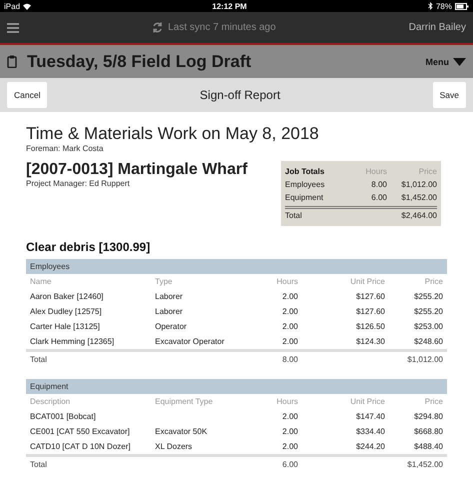 The height and width of the screenshot is (480, 473). Describe the element at coordinates (65, 148) in the screenshot. I see `foreman-label: Foreman: Mark Costa` at that location.